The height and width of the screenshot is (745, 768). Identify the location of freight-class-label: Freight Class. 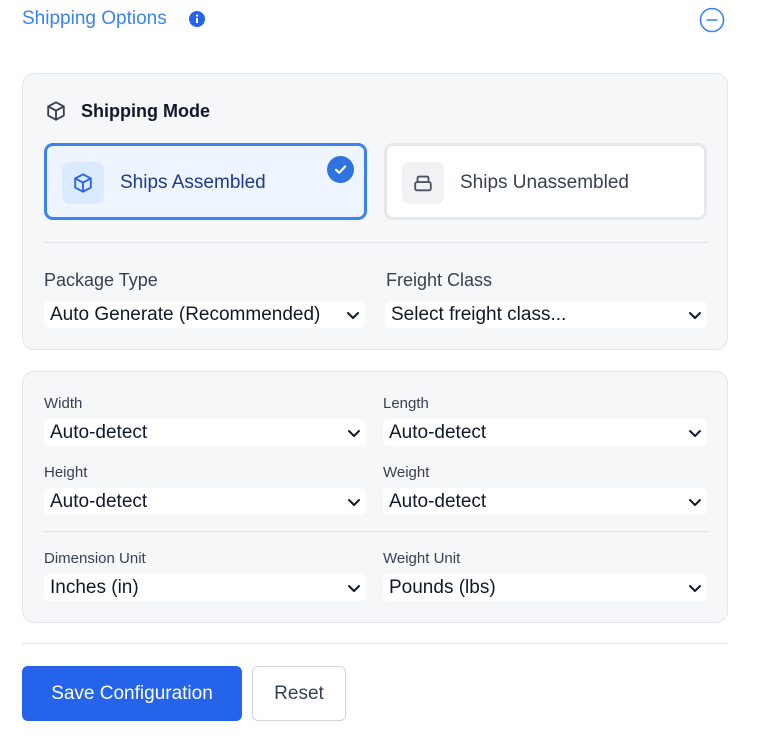
(439, 280).